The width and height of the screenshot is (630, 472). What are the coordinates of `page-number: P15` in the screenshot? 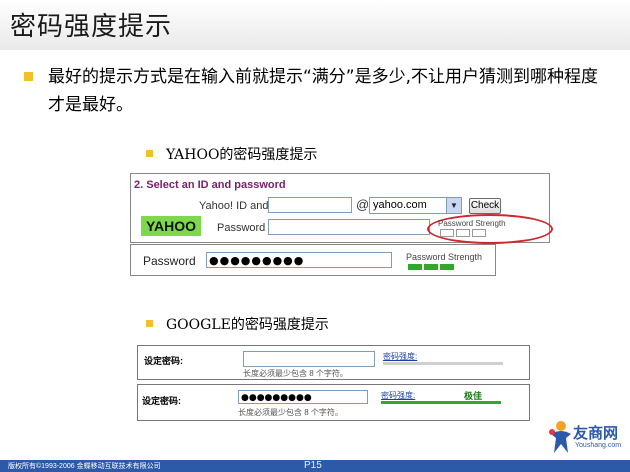 It's located at (313, 465).